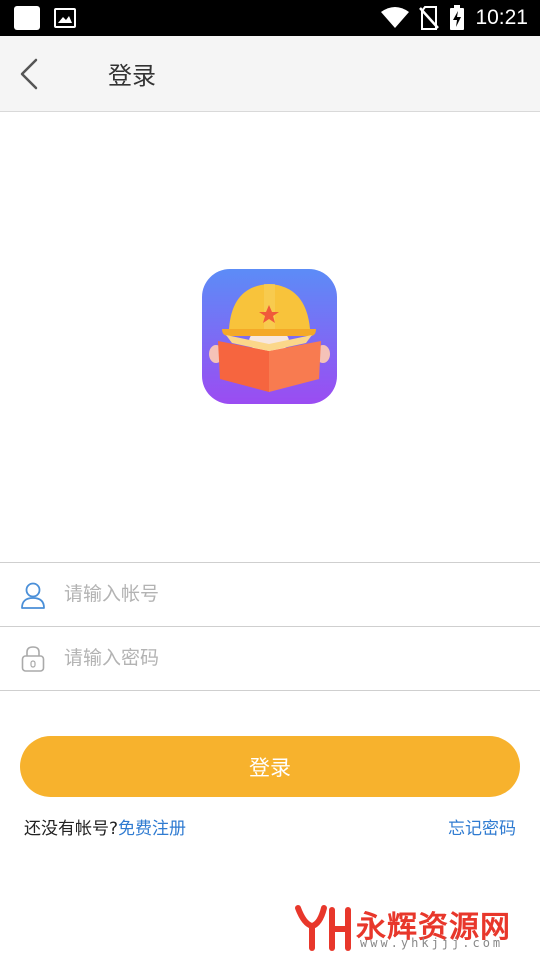 The image size is (540, 960). What do you see at coordinates (409, 928) in the screenshot?
I see `watermark: 永辉资源网 www.yhkjjj.com` at bounding box center [409, 928].